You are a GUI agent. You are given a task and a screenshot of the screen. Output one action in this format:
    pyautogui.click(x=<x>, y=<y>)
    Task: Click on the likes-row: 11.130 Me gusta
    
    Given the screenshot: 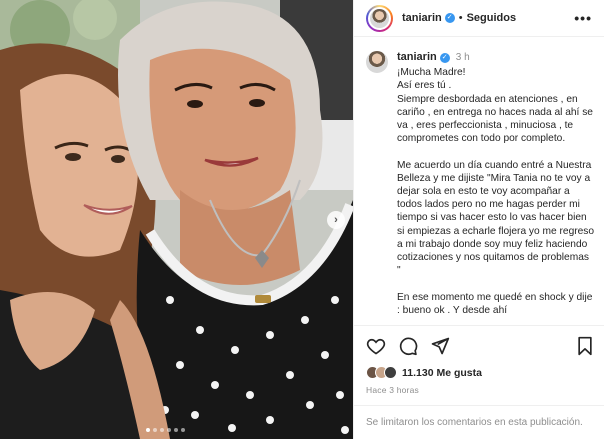 What is the action you would take?
    pyautogui.click(x=480, y=372)
    